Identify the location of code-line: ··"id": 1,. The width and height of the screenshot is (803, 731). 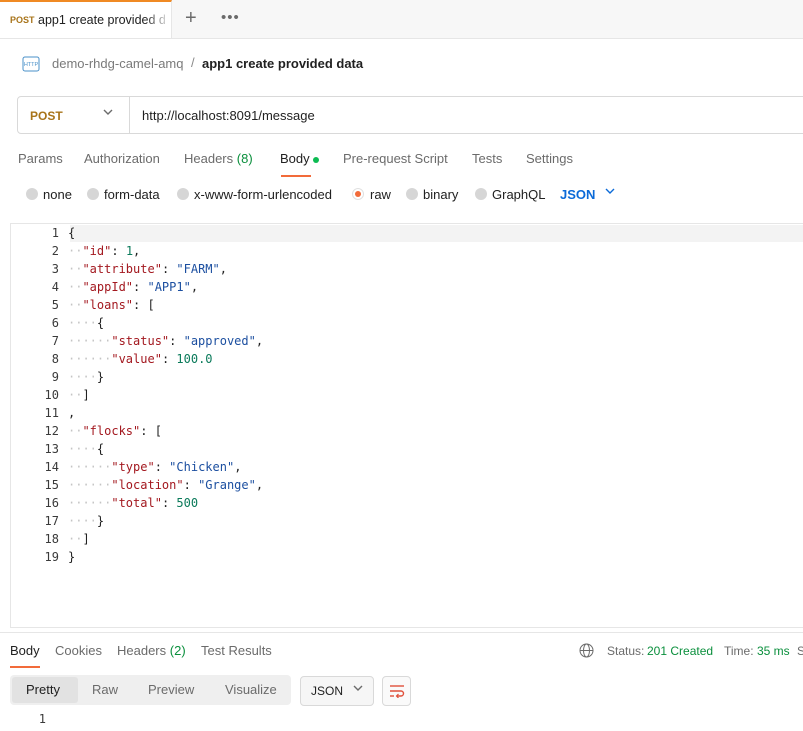
(104, 251).